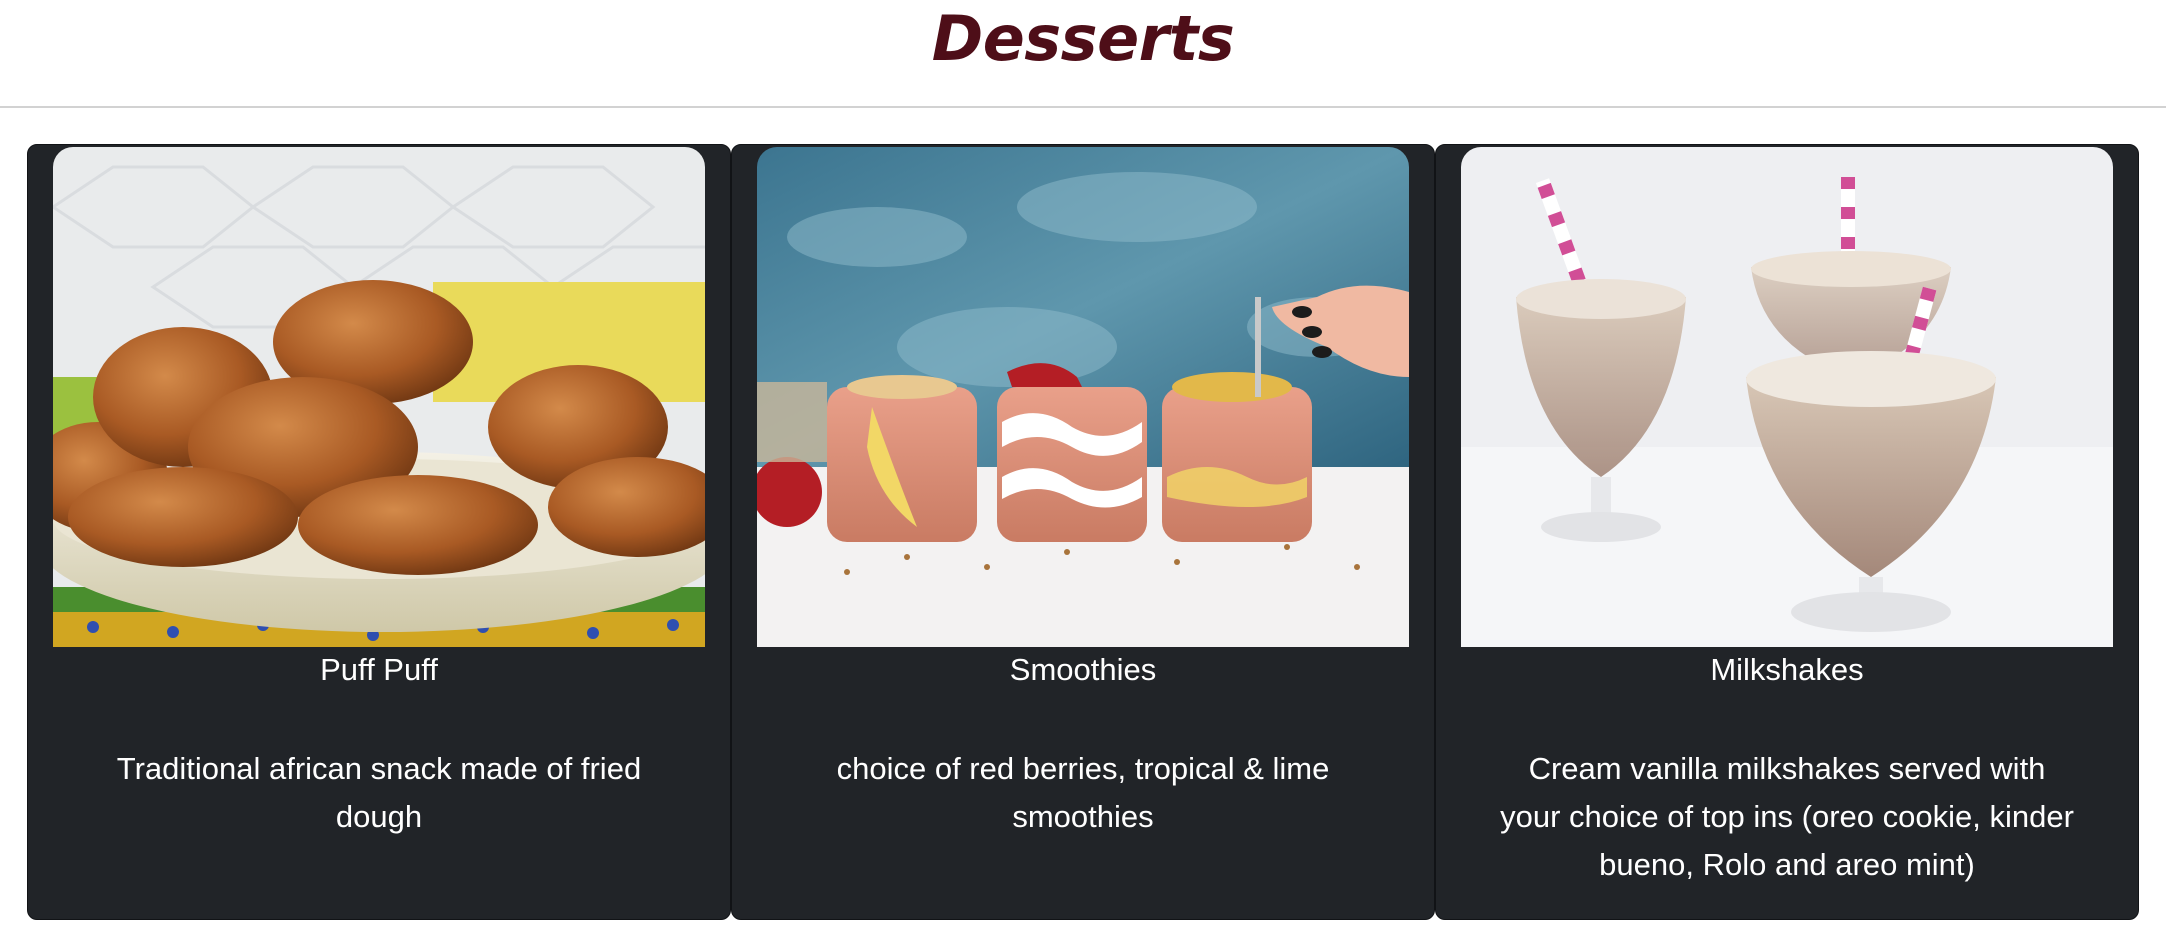 Image resolution: width=2166 pixels, height=936 pixels. I want to click on page-header: Desserts, so click(1083, 54).